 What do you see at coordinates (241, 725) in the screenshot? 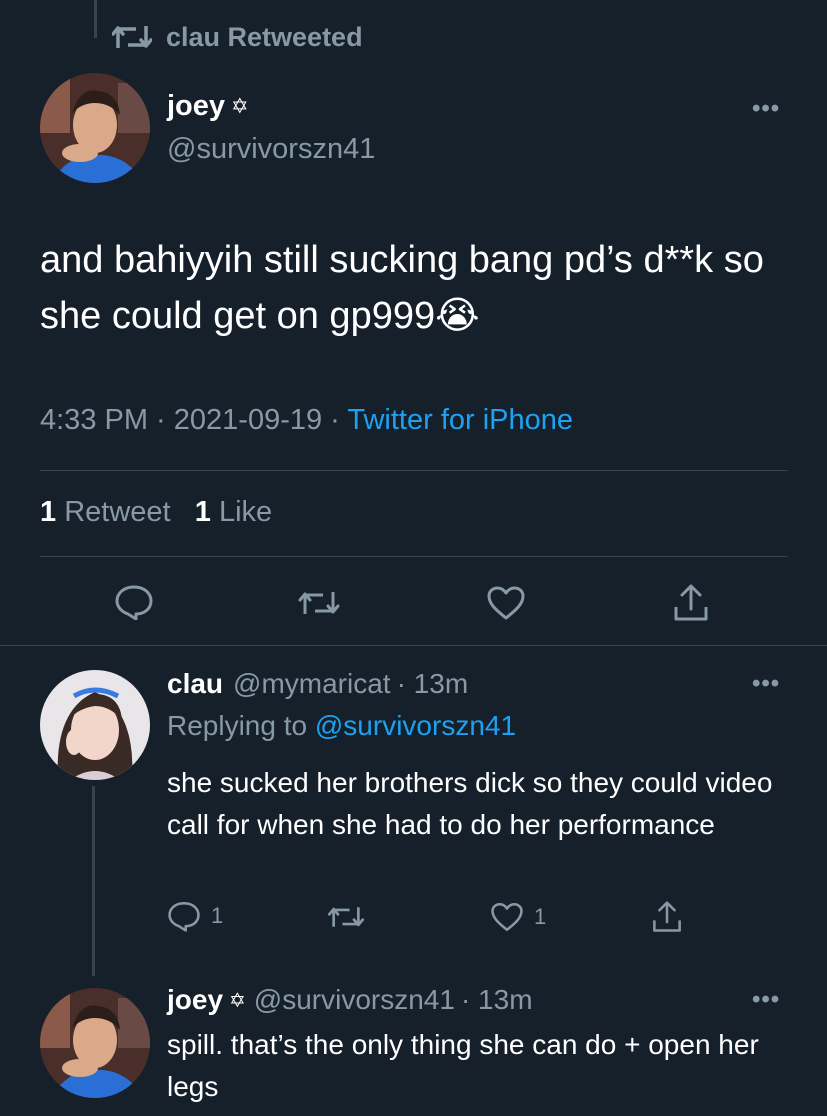
I see `replying-label: Replying to` at bounding box center [241, 725].